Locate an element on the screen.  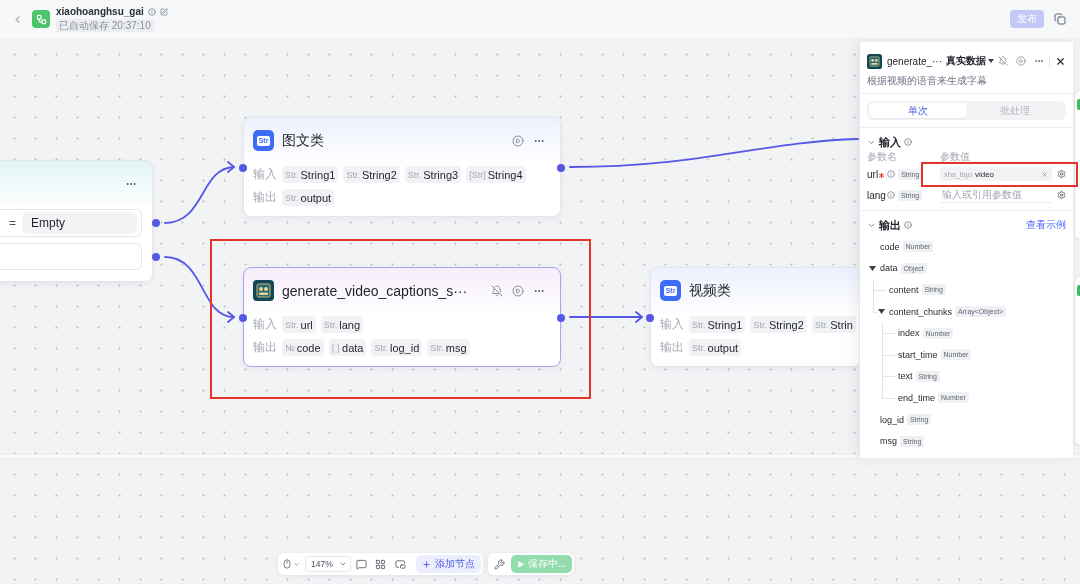
variable-name: String4 is located at coordinates (505, 174).